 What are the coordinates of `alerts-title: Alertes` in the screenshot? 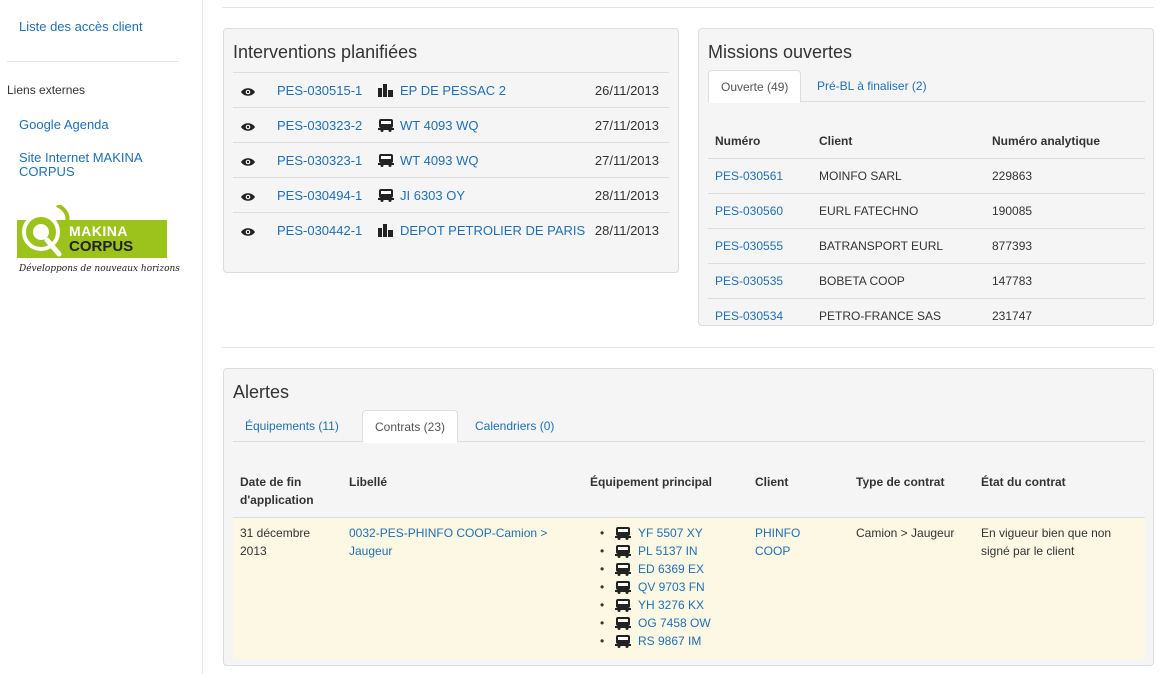 It's located at (261, 392).